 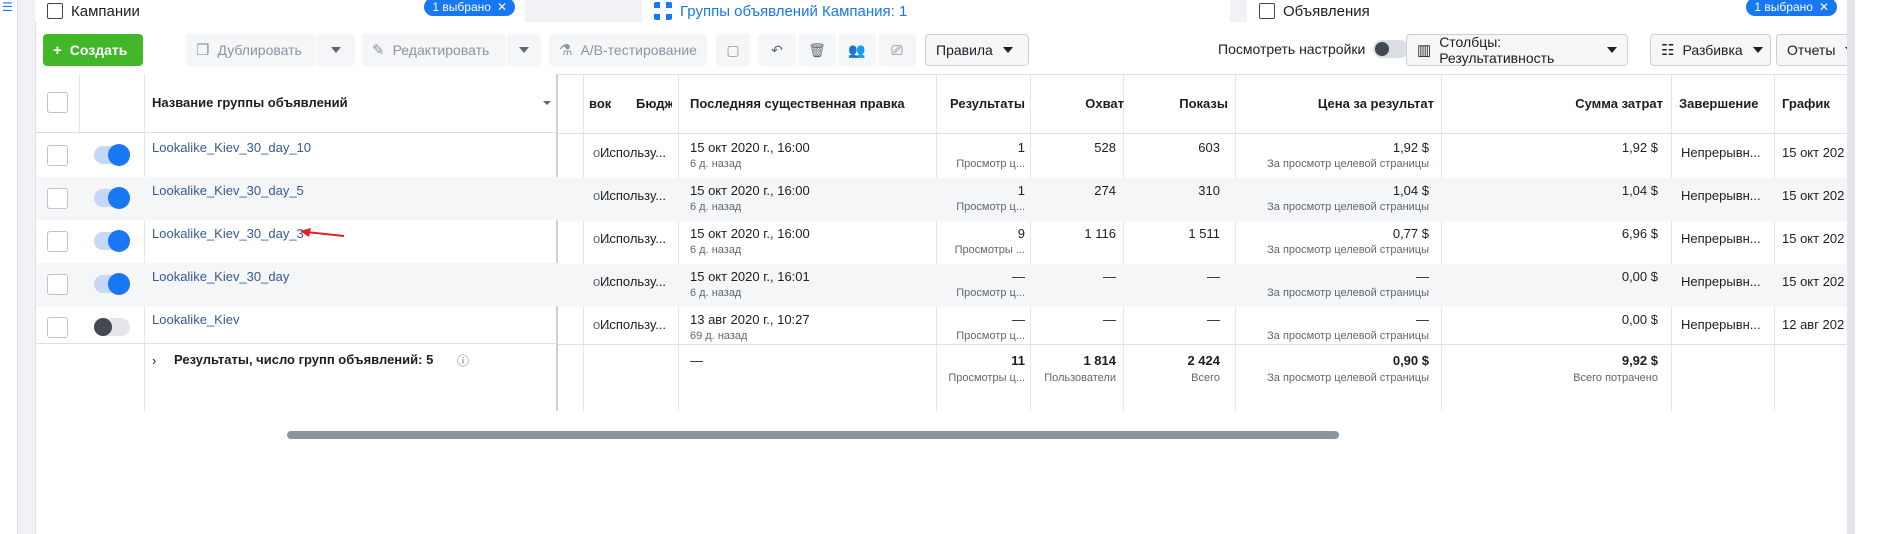 I want to click on switch, so click(x=1391, y=49).